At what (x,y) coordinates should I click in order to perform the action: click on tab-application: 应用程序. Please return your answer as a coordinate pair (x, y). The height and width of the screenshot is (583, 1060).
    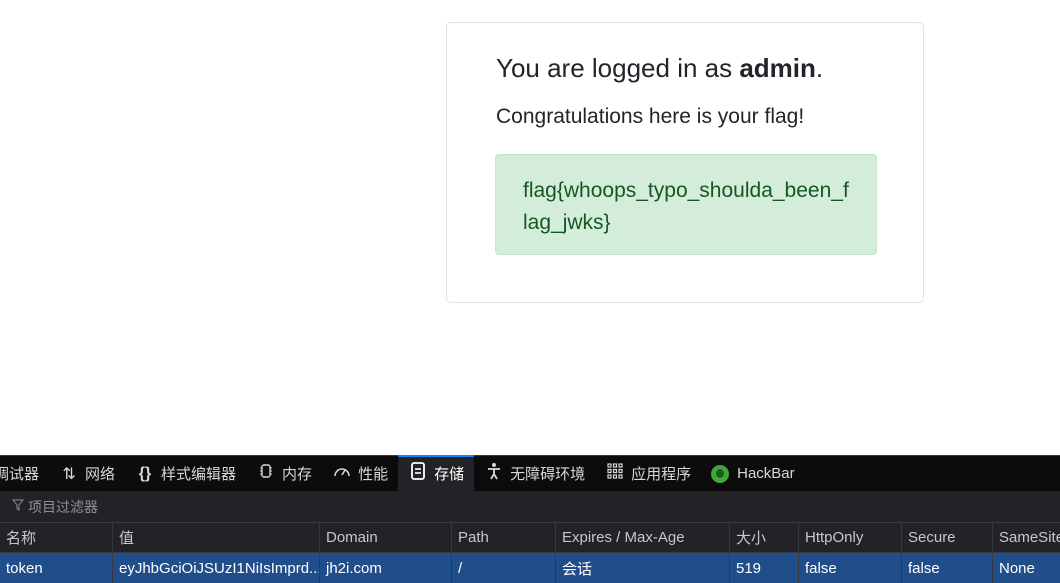
    Looking at the image, I should click on (648, 473).